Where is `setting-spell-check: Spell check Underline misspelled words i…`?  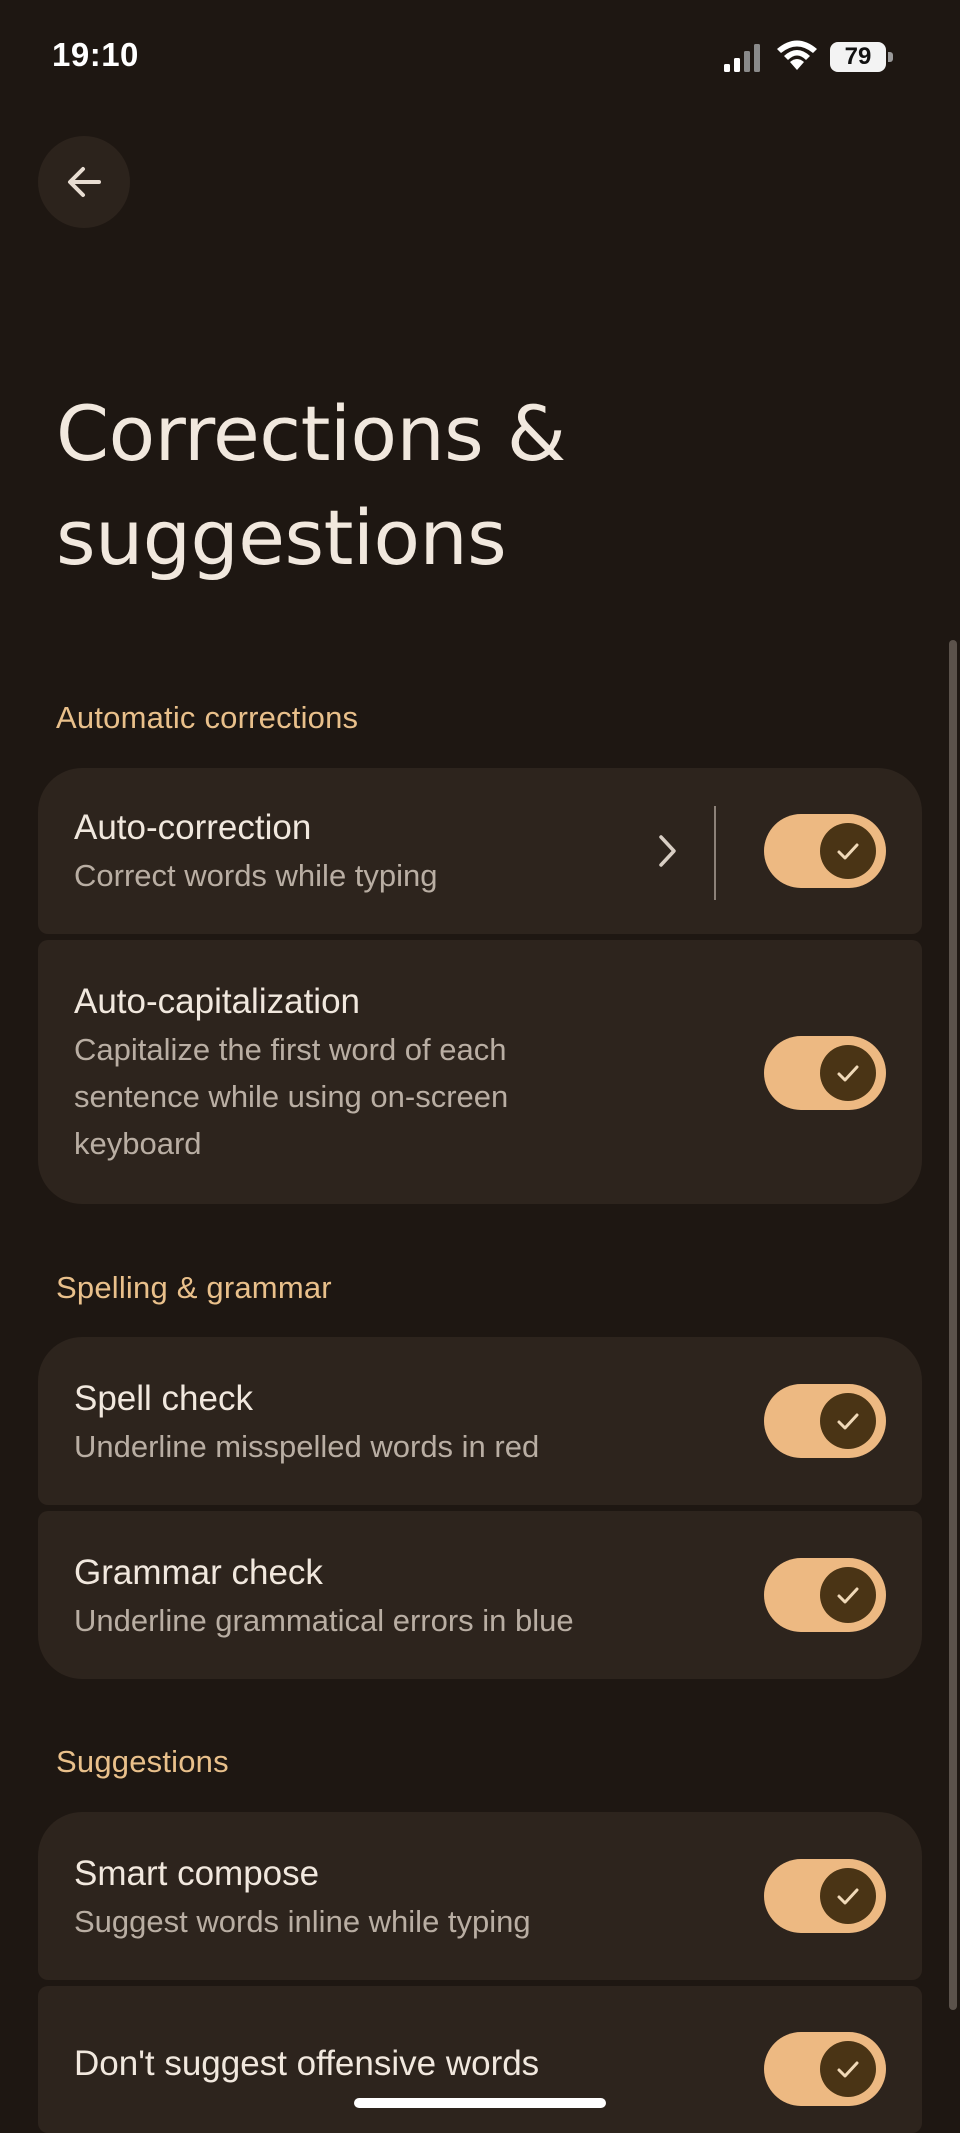 setting-spell-check: Spell check Underline misspelled words i… is located at coordinates (480, 1421).